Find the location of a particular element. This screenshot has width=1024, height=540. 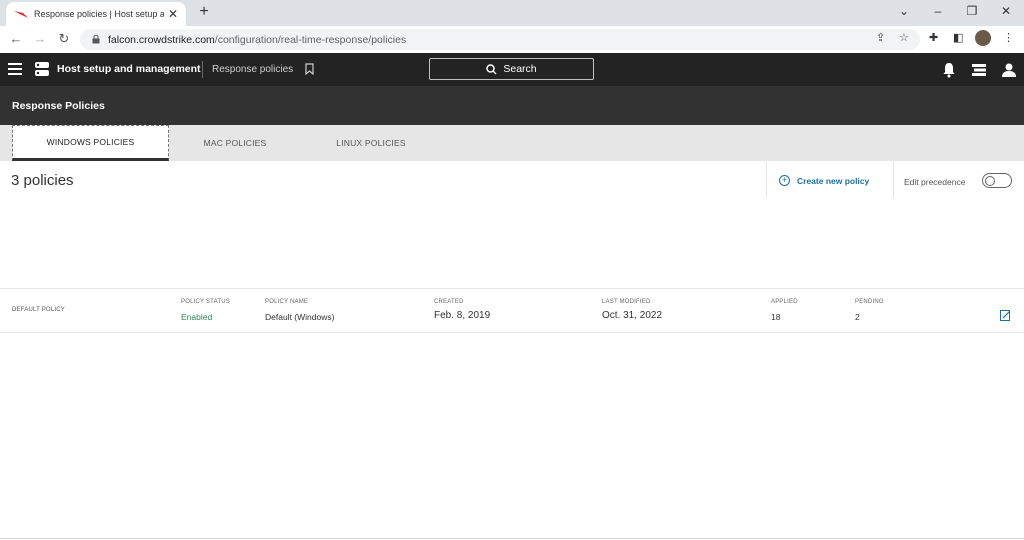

notifications-bell-icon is located at coordinates (949, 70).